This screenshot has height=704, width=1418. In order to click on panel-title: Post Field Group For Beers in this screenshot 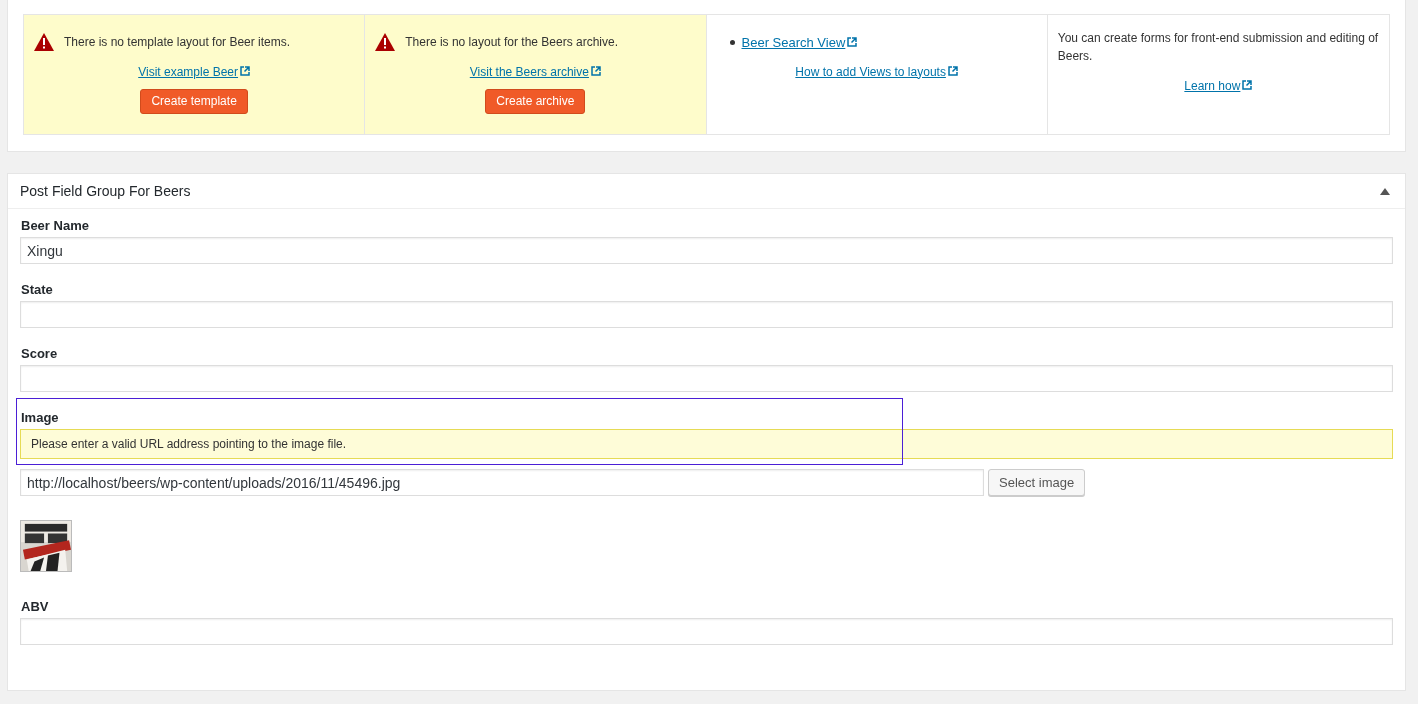, I will do `click(105, 191)`.